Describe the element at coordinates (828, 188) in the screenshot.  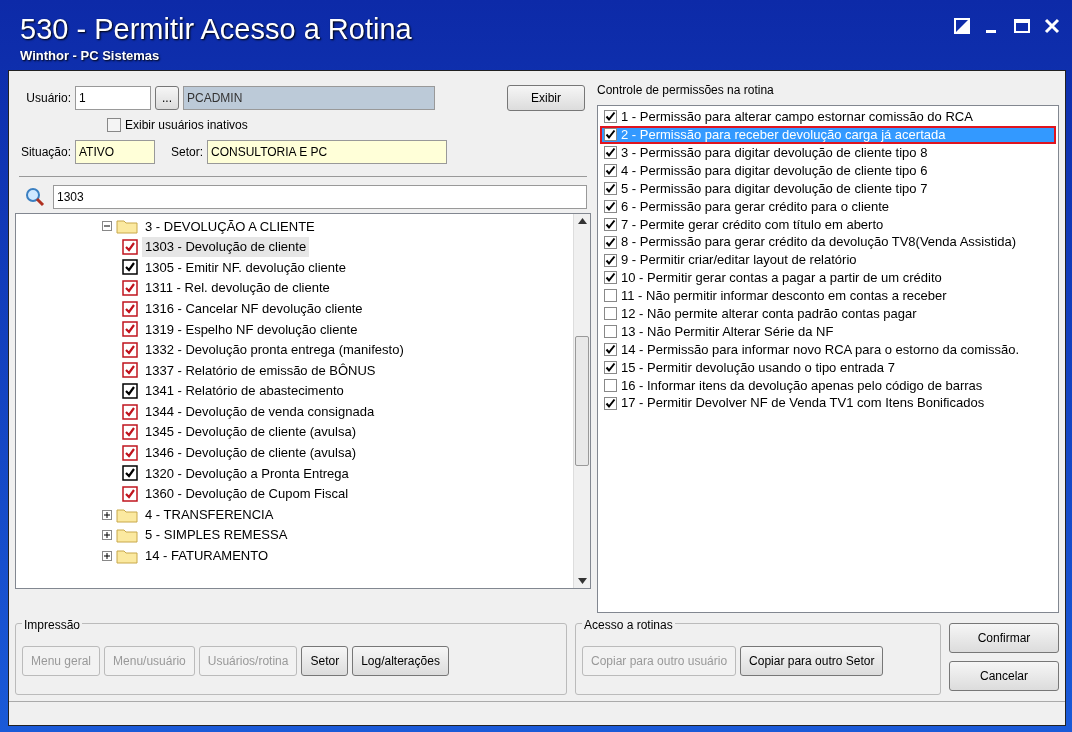
I see `permission-item: 5 - Permissão para digitar devolução de cliente tipo 7` at that location.